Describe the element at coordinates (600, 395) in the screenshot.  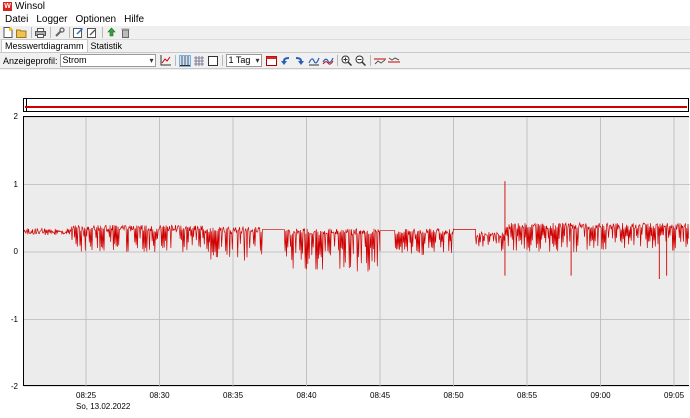
I see `x-tick-label: 09:00` at that location.